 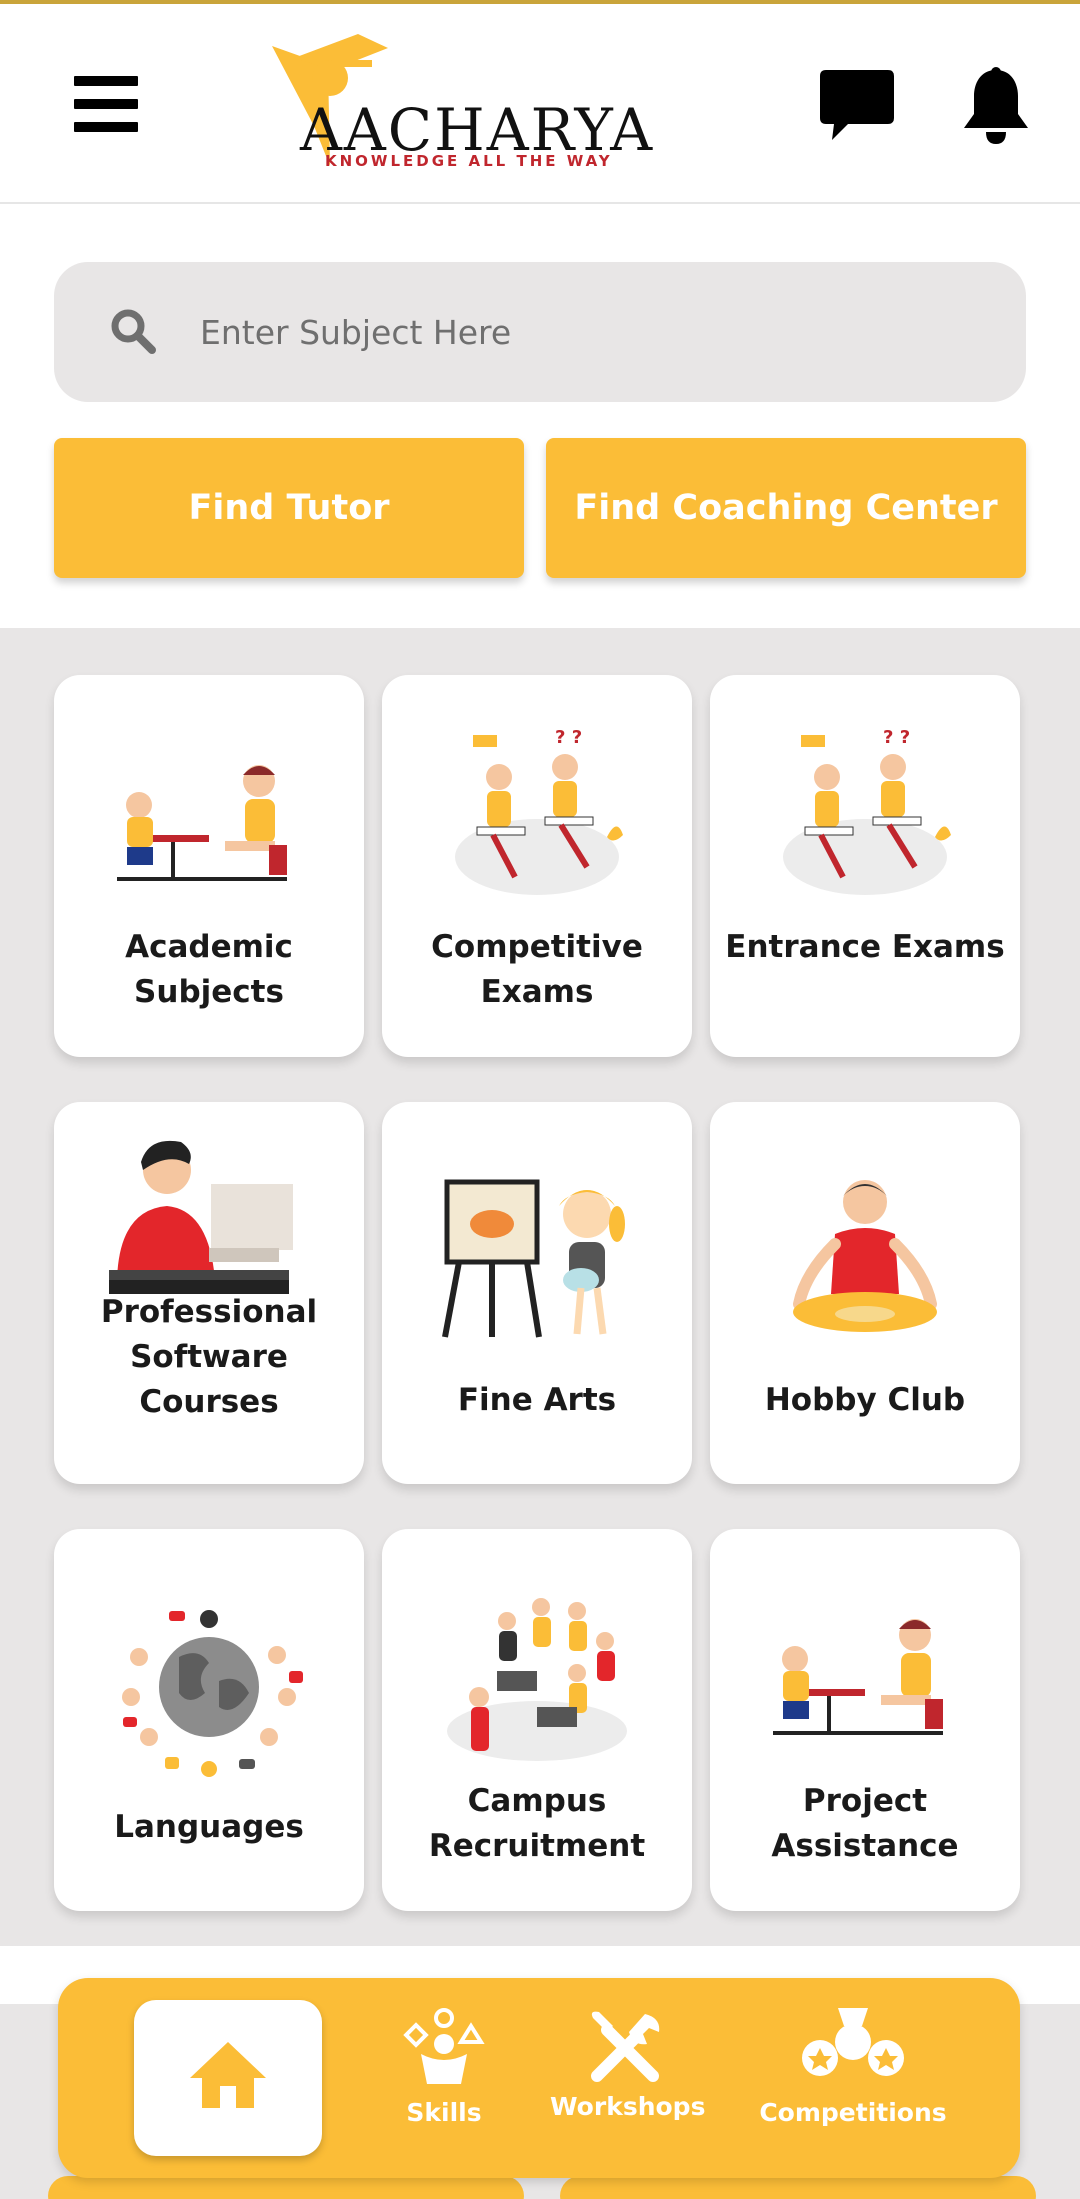 I want to click on category-card-entrance-exams: ? ? Entrance Exams, so click(x=865, y=866).